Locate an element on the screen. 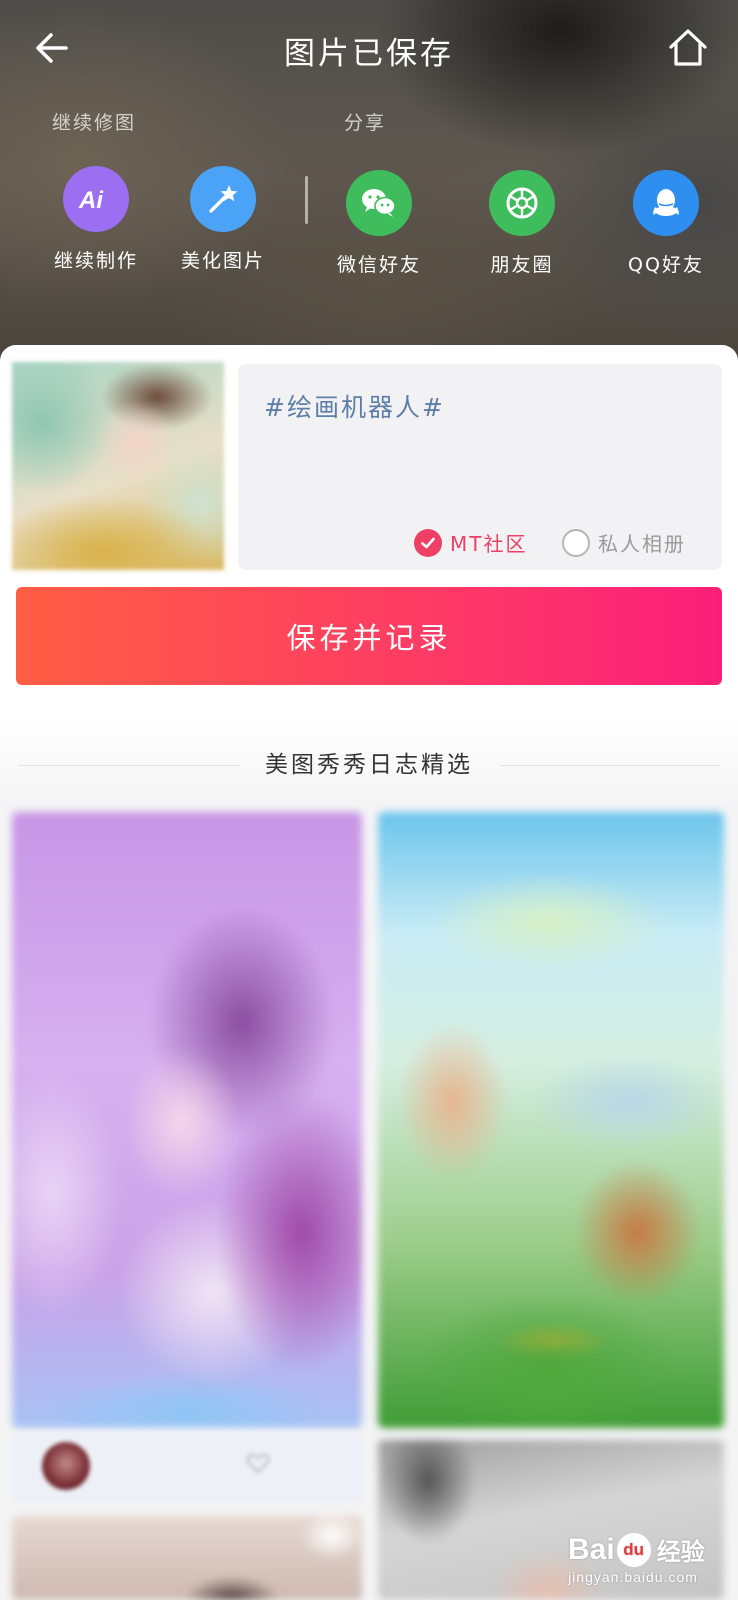  share-wechat-button: 微信好友 is located at coordinates (379, 223).